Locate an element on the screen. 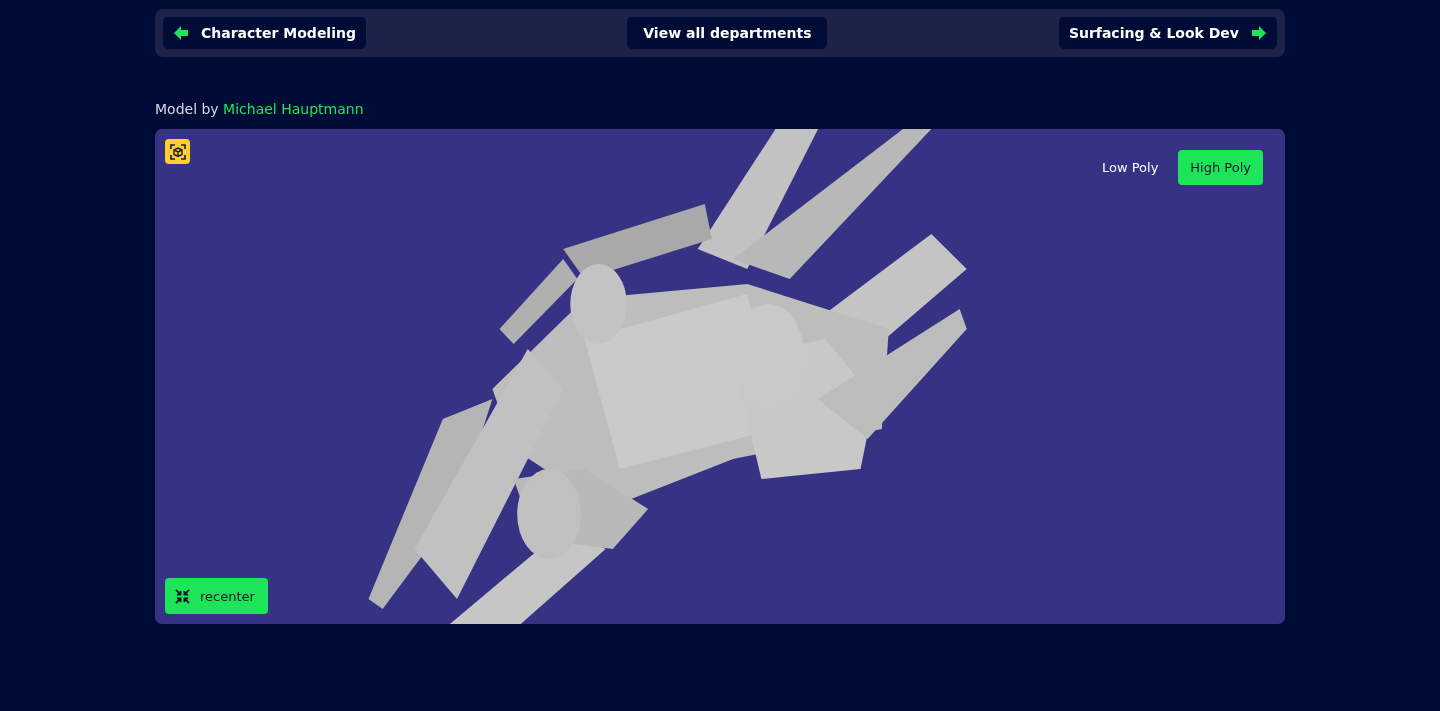 The width and height of the screenshot is (1440, 711). right-arrow-icon is located at coordinates (1259, 33).